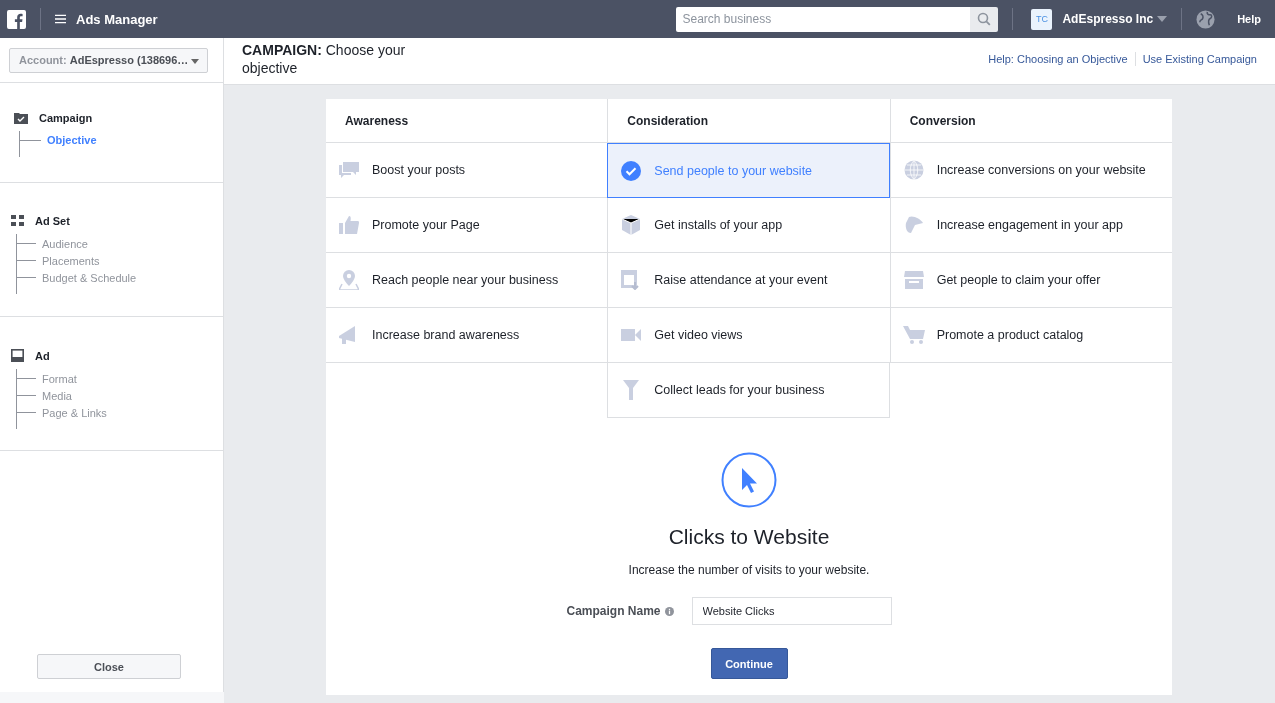  What do you see at coordinates (42, 355) in the screenshot?
I see `section-title: Ad` at bounding box center [42, 355].